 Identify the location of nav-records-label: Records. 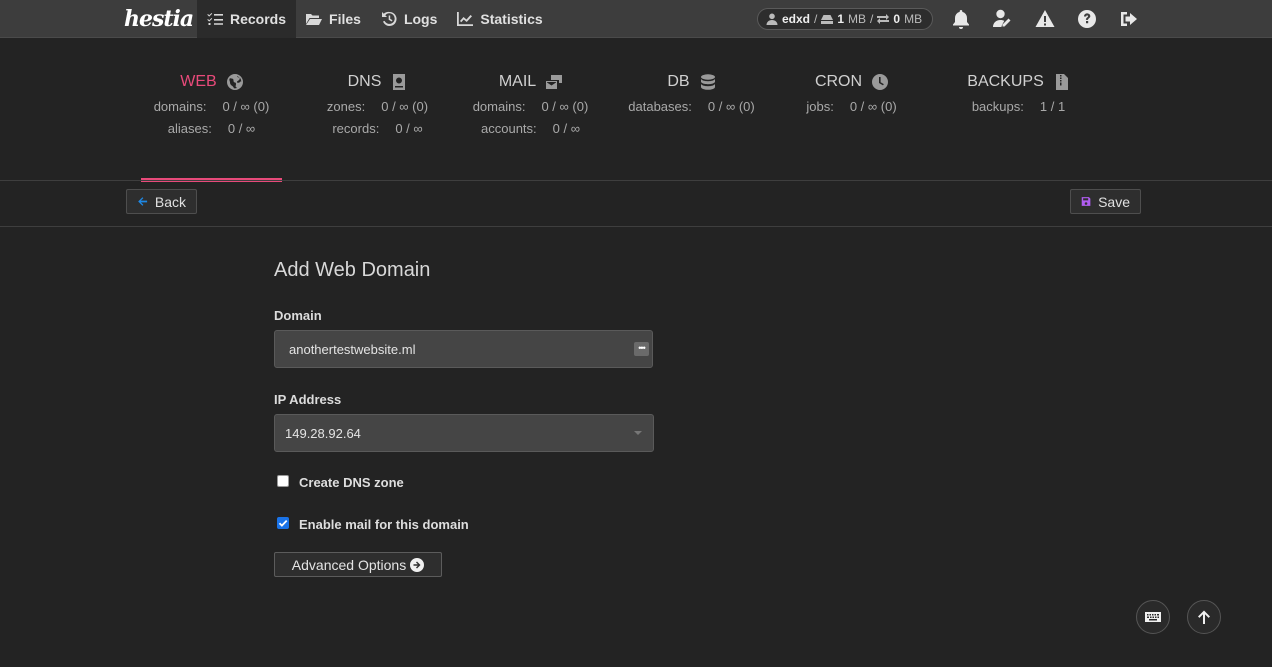
(258, 19).